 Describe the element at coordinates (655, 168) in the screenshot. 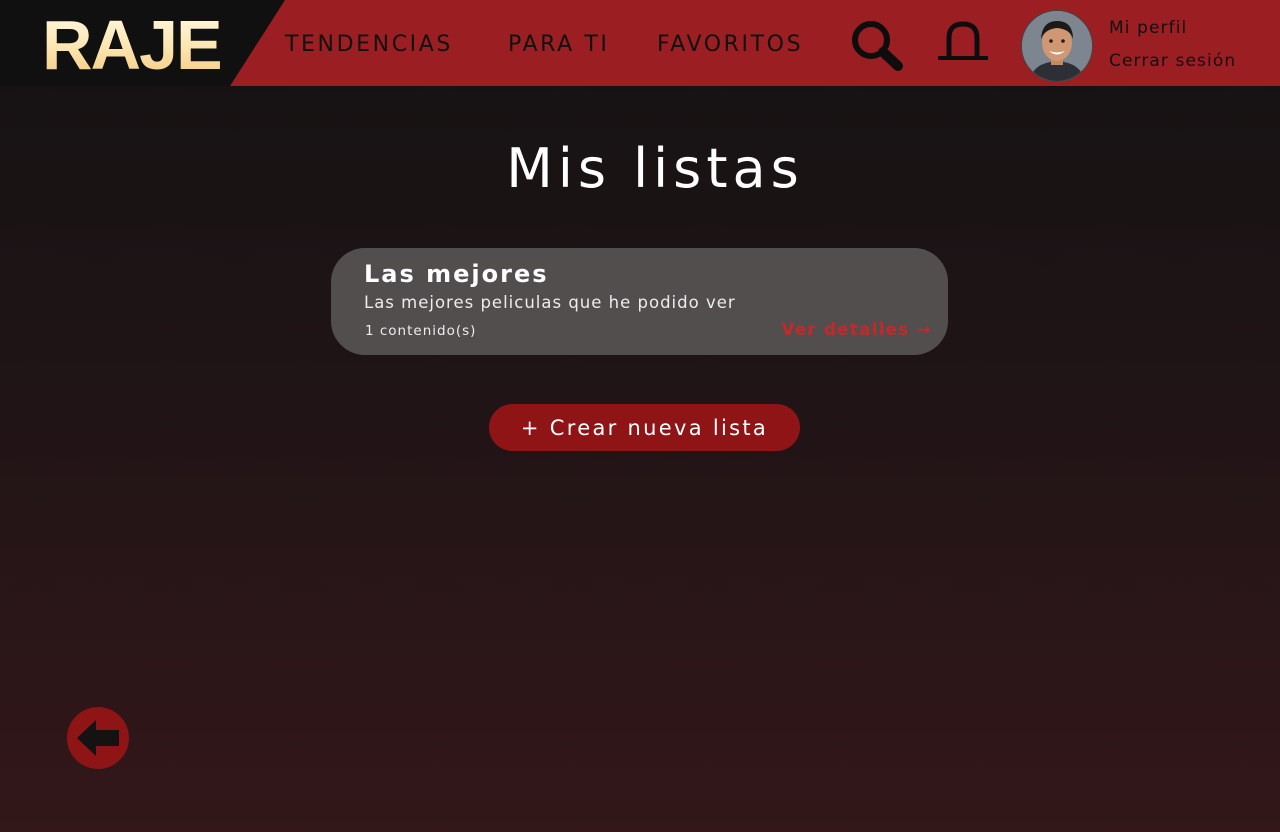

I see `page-title: Mis listas` at that location.